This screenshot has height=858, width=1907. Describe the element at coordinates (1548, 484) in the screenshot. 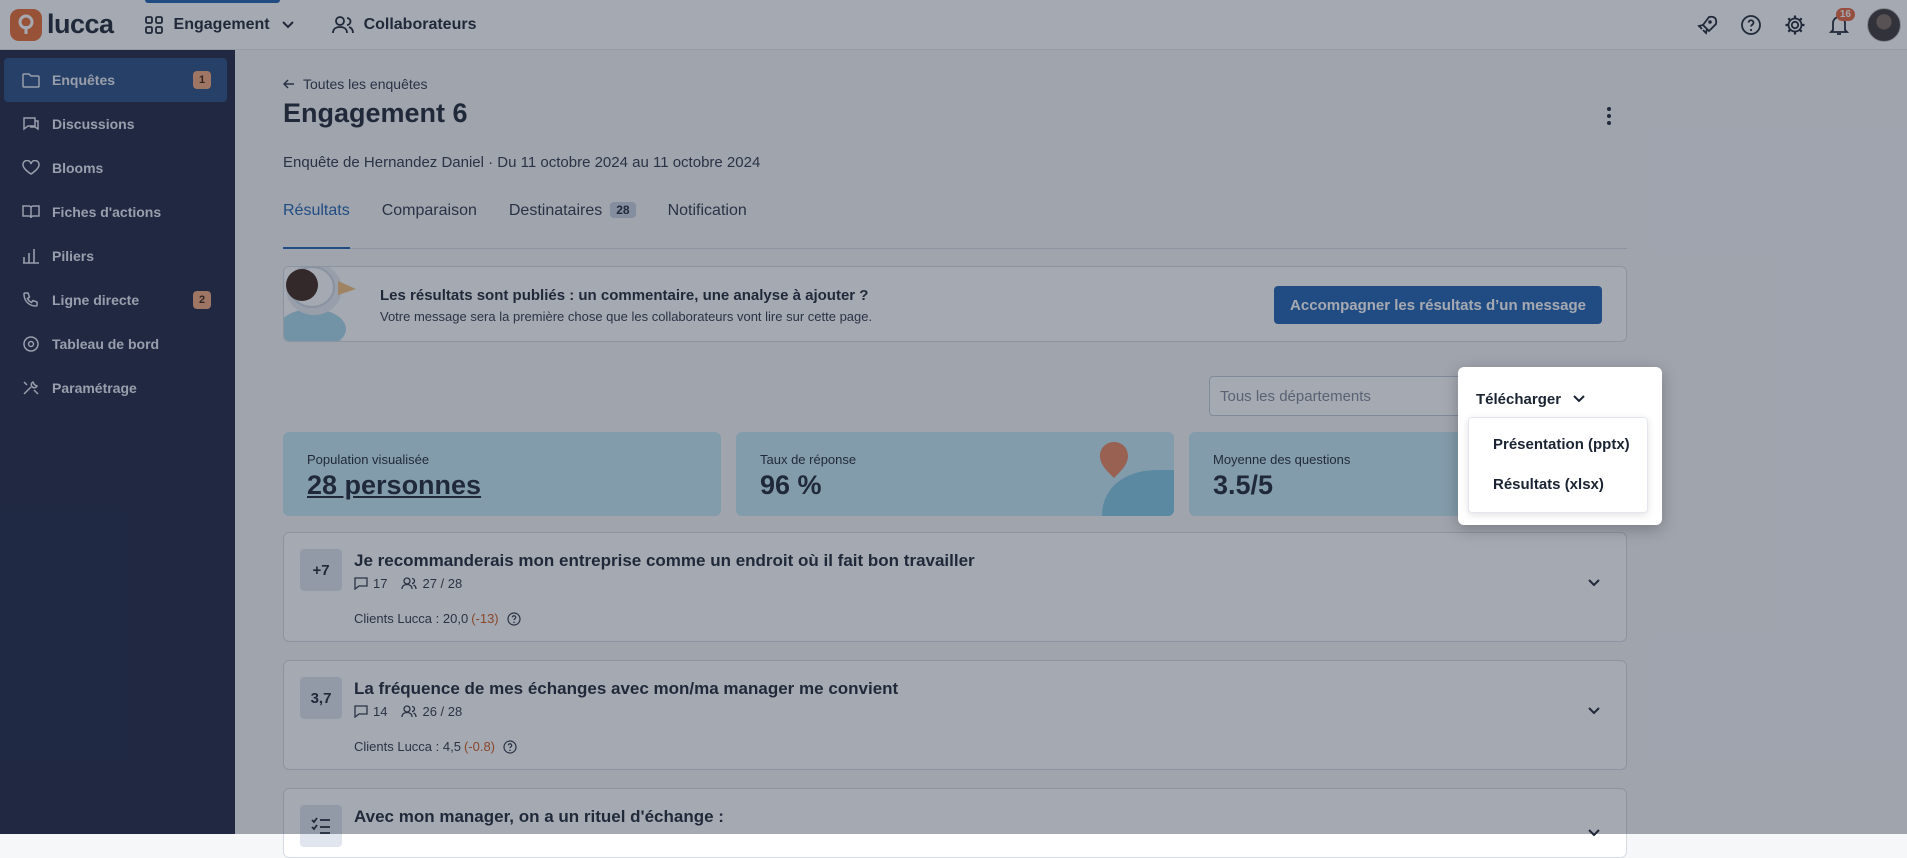

I see `menu-item-resultats-xlsx: Résultats (xlsx)` at that location.